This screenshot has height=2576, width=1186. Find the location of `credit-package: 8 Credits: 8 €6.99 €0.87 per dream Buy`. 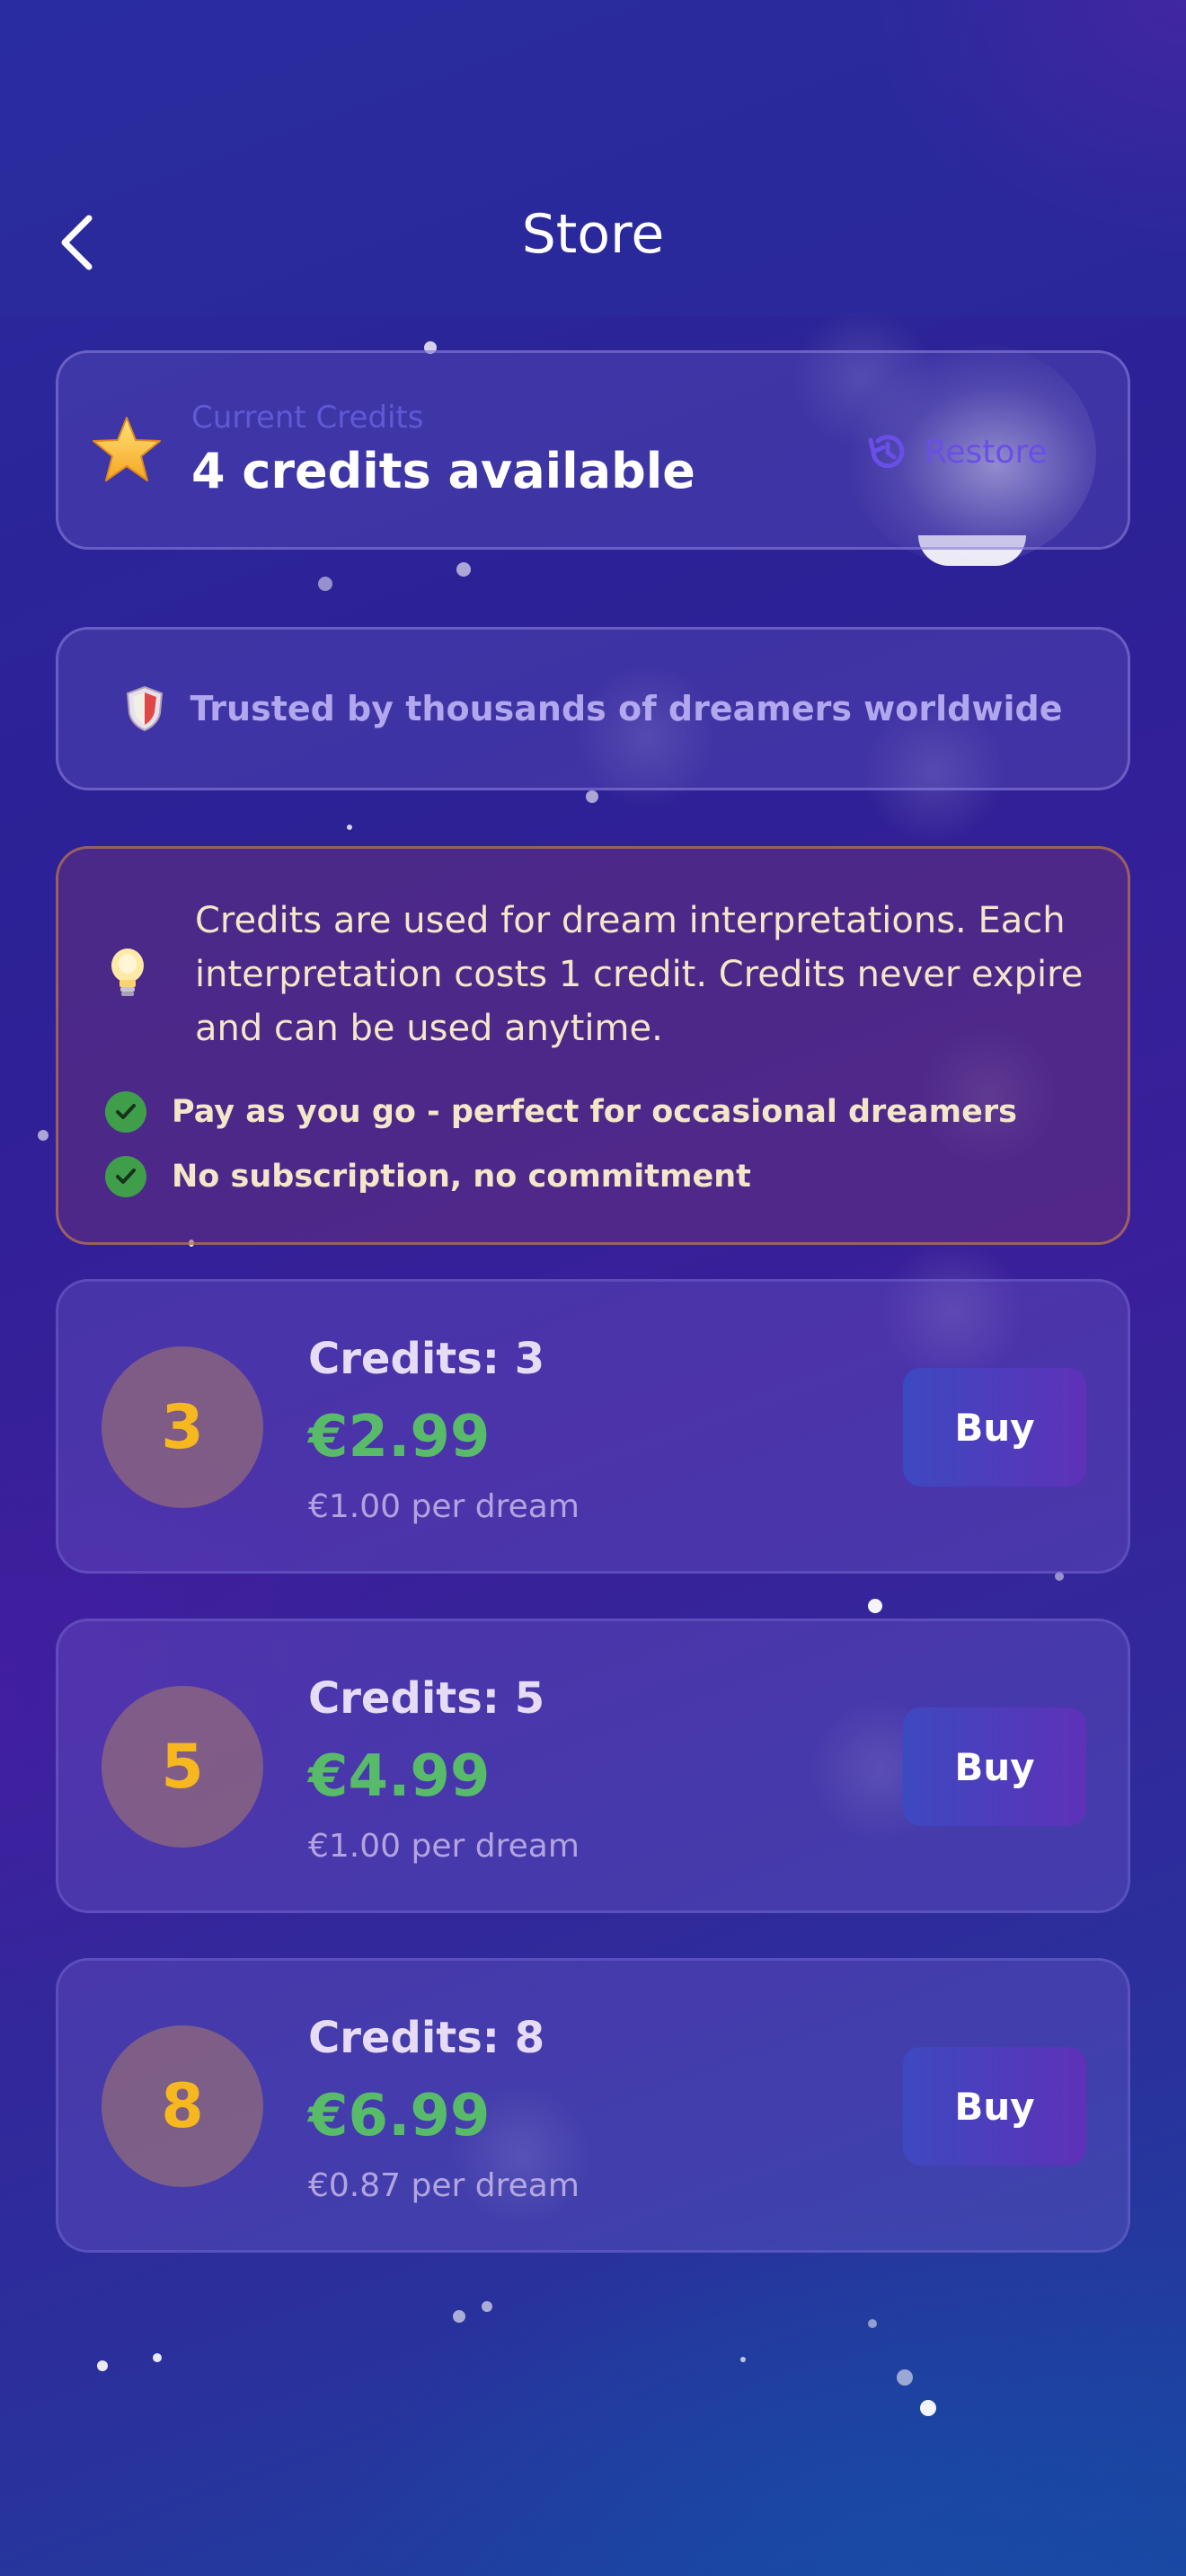

credit-package: 8 Credits: 8 €6.99 €0.87 per dream Buy is located at coordinates (593, 2105).